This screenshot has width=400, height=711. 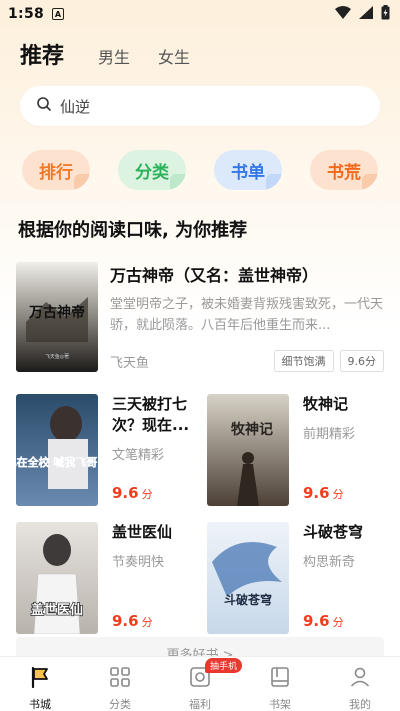 What do you see at coordinates (252, 429) in the screenshot?
I see `cover-title: 牧神记` at bounding box center [252, 429].